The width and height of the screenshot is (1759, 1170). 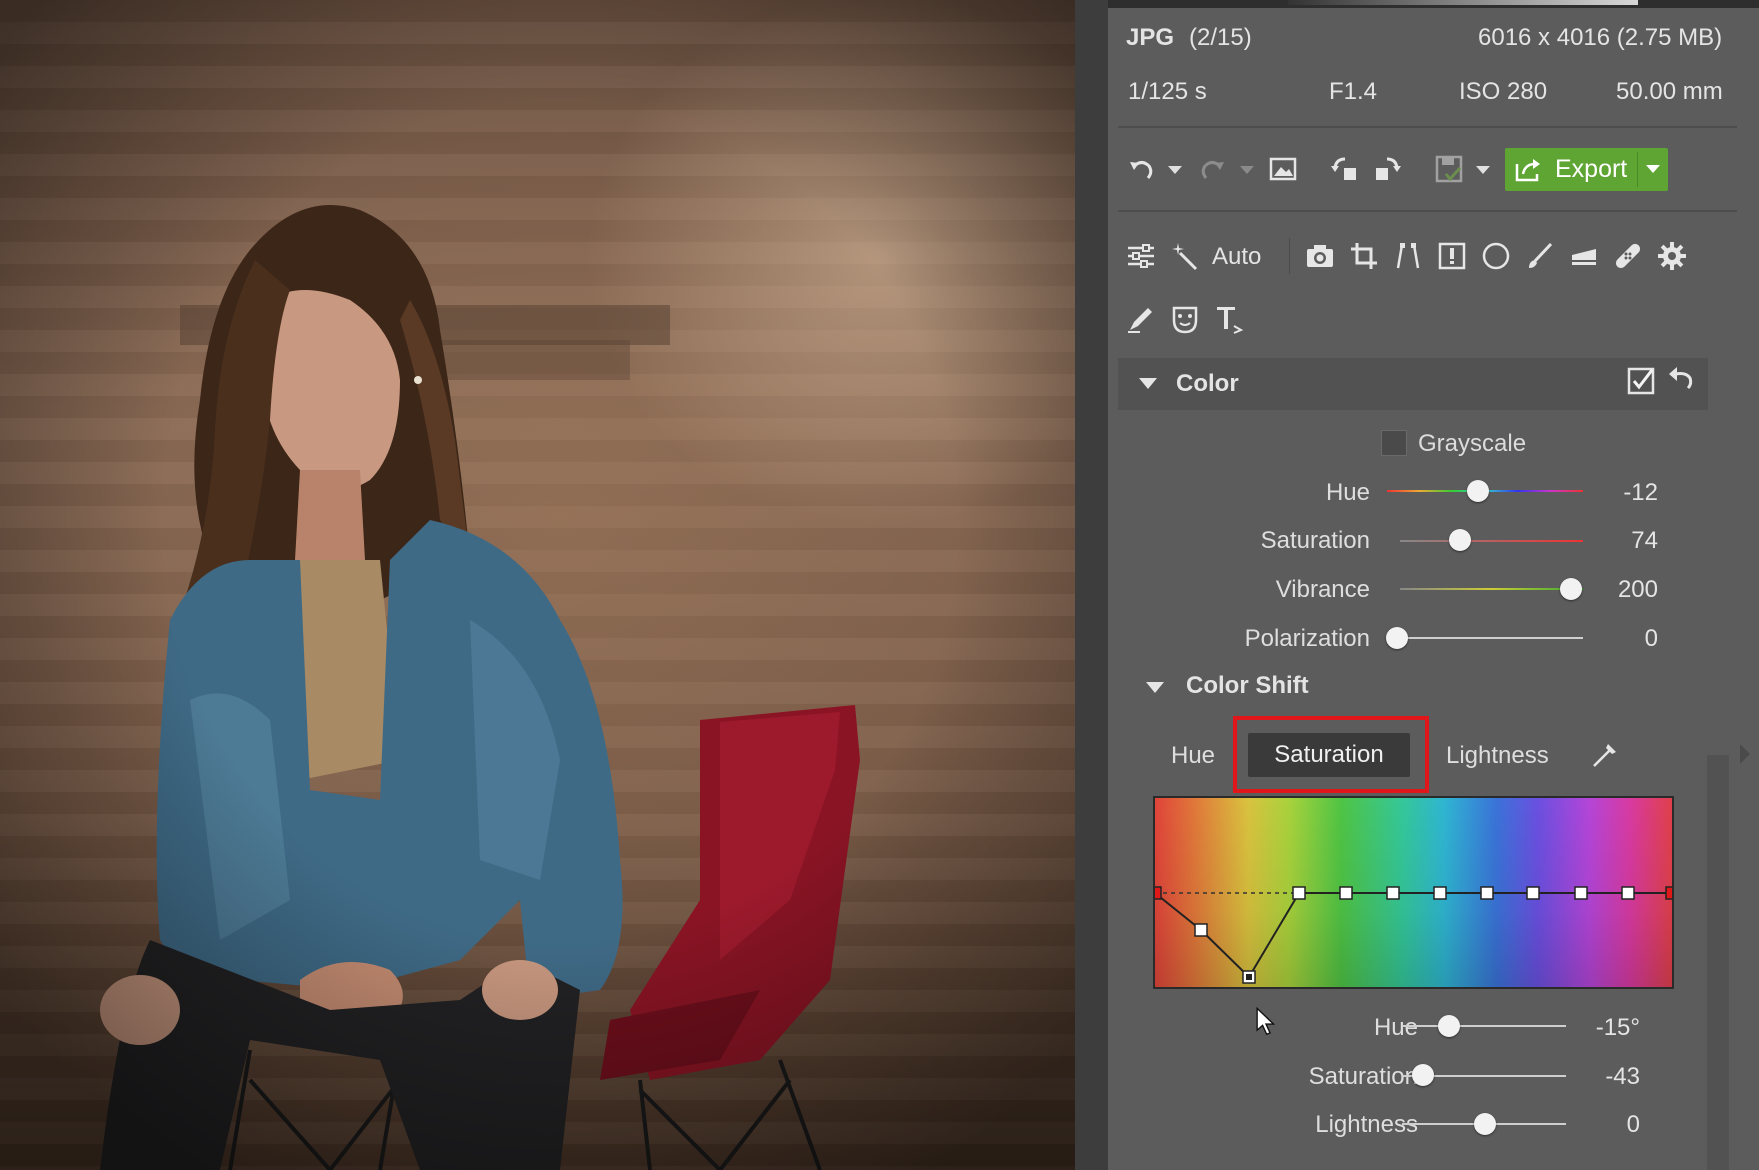 I want to click on grayscale-label: Grayscale, so click(x=1472, y=444).